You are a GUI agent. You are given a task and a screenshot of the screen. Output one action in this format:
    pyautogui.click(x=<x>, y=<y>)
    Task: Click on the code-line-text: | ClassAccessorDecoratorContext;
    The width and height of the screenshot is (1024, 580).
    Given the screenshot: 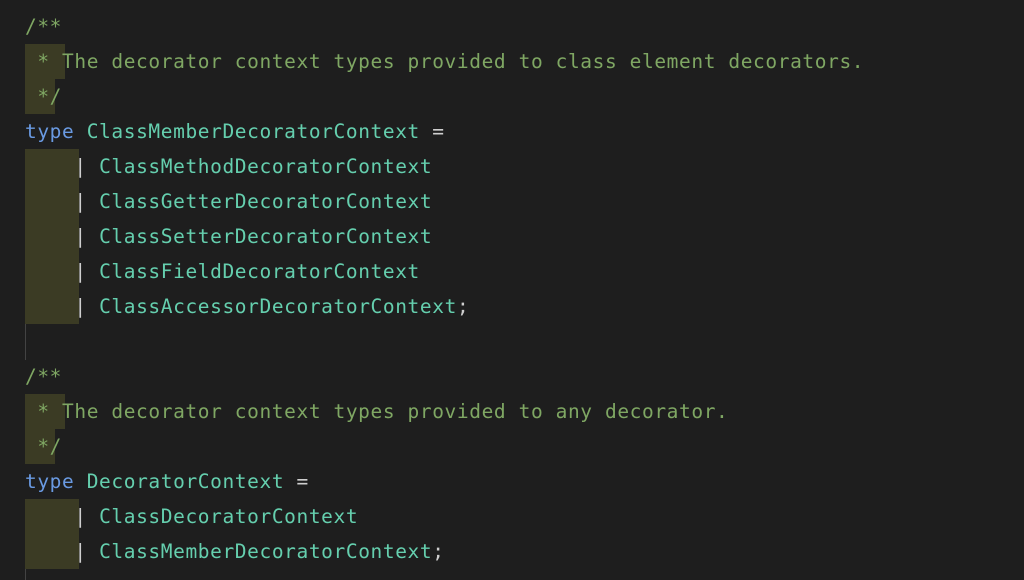 What is the action you would take?
    pyautogui.click(x=247, y=306)
    